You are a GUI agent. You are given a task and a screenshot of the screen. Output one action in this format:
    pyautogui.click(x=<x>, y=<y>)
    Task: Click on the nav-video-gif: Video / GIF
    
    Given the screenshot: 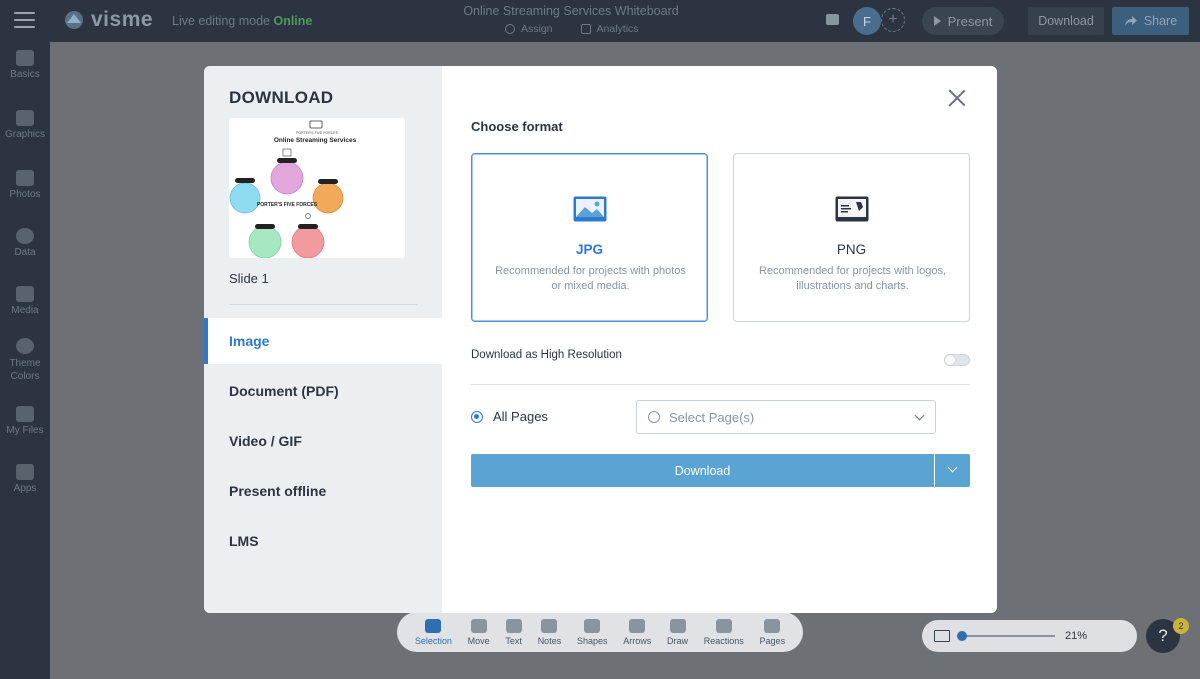 What is the action you would take?
    pyautogui.click(x=323, y=441)
    